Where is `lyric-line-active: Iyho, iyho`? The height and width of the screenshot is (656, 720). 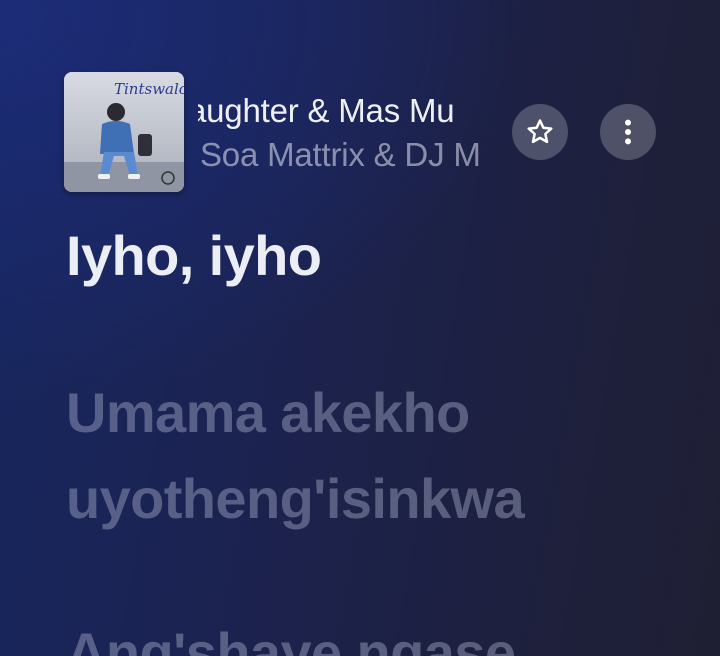 lyric-line-active: Iyho, iyho is located at coordinates (194, 255).